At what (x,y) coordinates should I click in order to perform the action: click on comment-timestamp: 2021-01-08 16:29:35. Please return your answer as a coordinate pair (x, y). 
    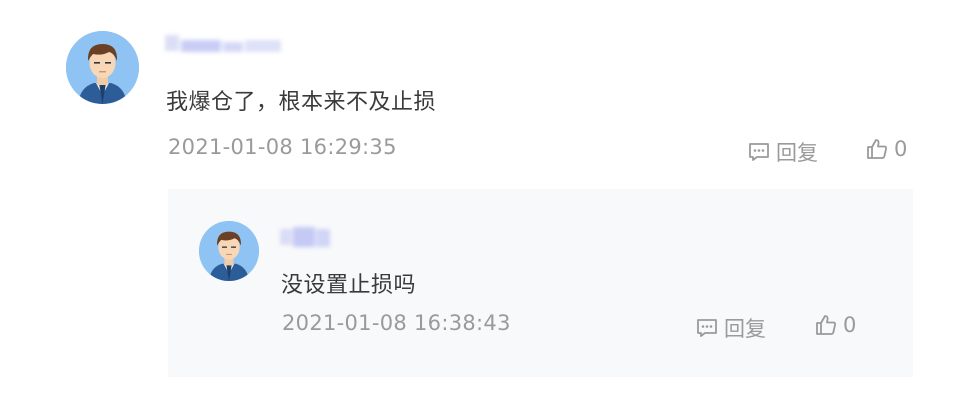
    Looking at the image, I should click on (282, 147).